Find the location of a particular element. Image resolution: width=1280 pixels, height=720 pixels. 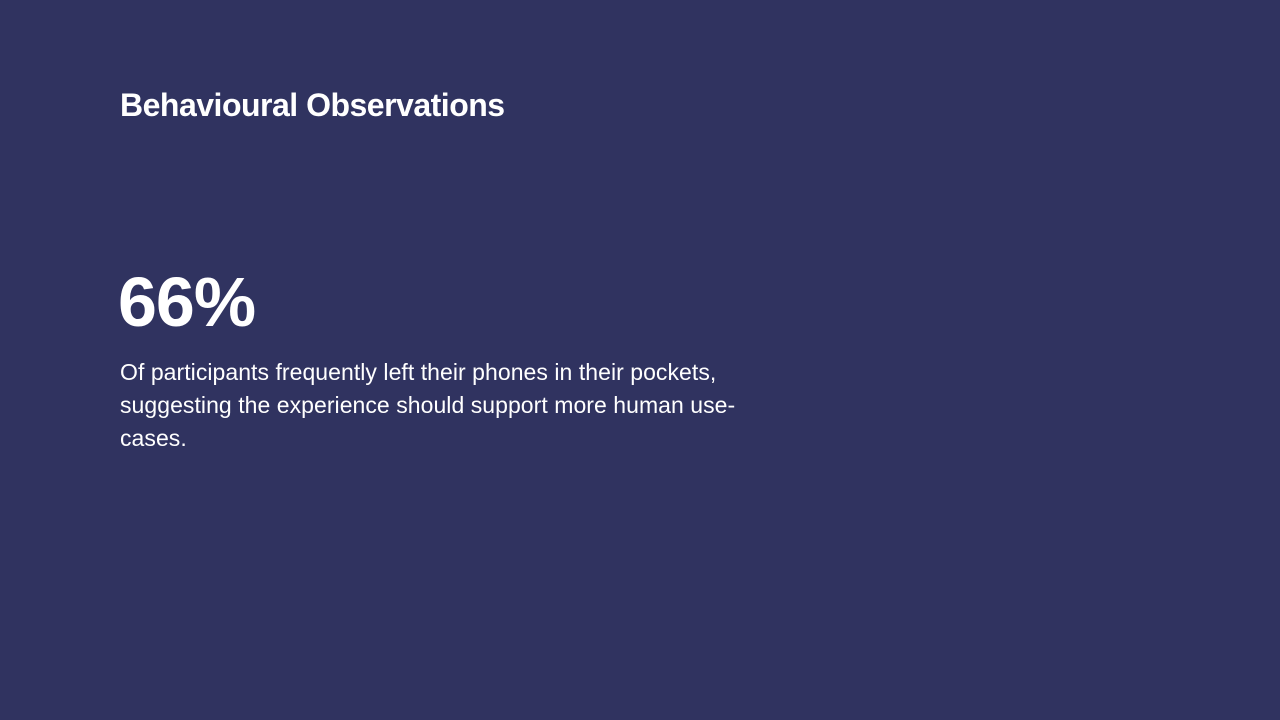

percentage-stat: 66% is located at coordinates (187, 302).